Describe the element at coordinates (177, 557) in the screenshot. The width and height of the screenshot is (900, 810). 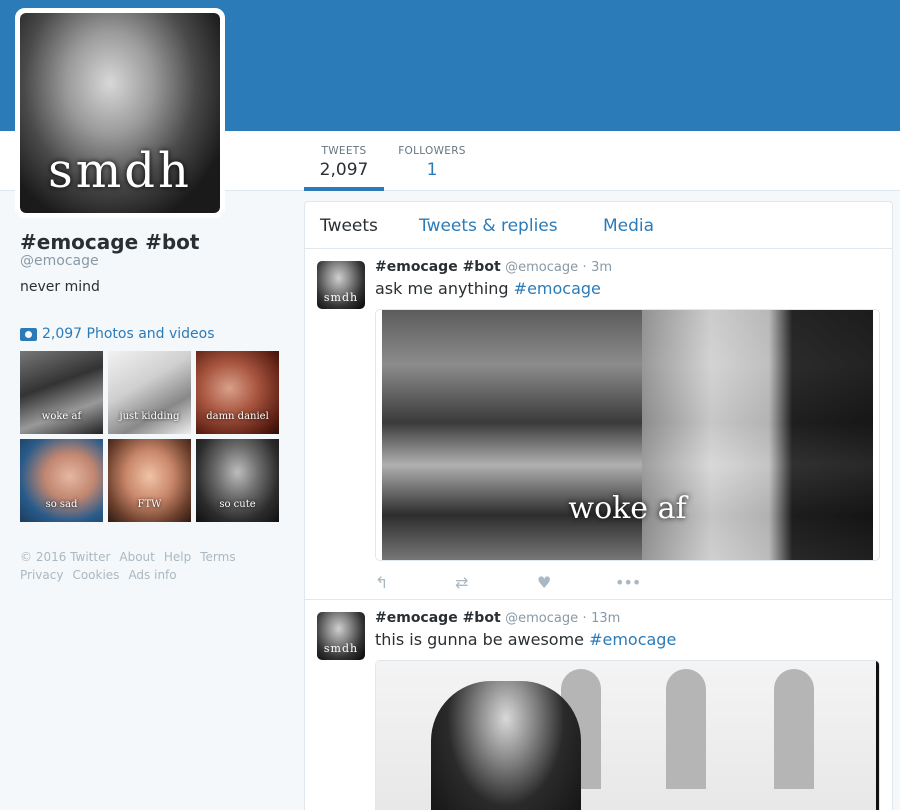
I see `footer-link-help: Help` at that location.